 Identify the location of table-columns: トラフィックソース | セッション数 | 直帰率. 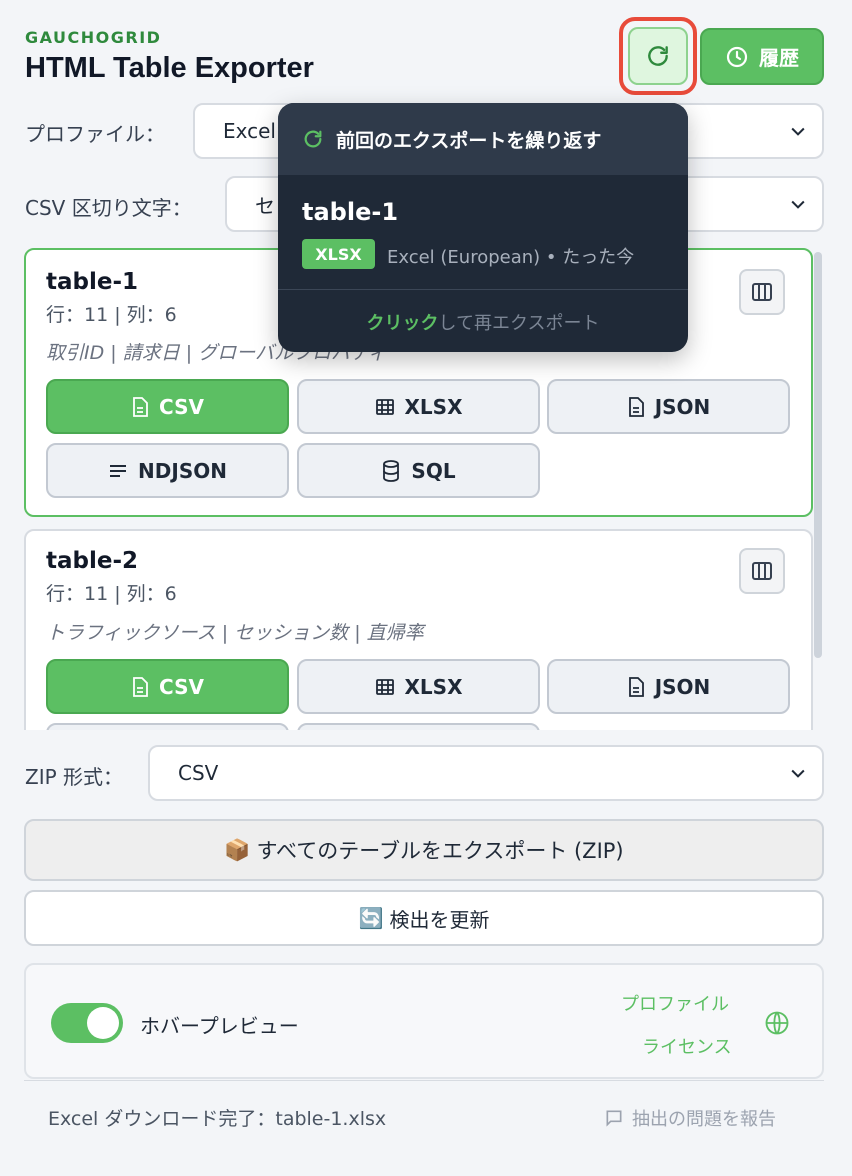
(235, 633).